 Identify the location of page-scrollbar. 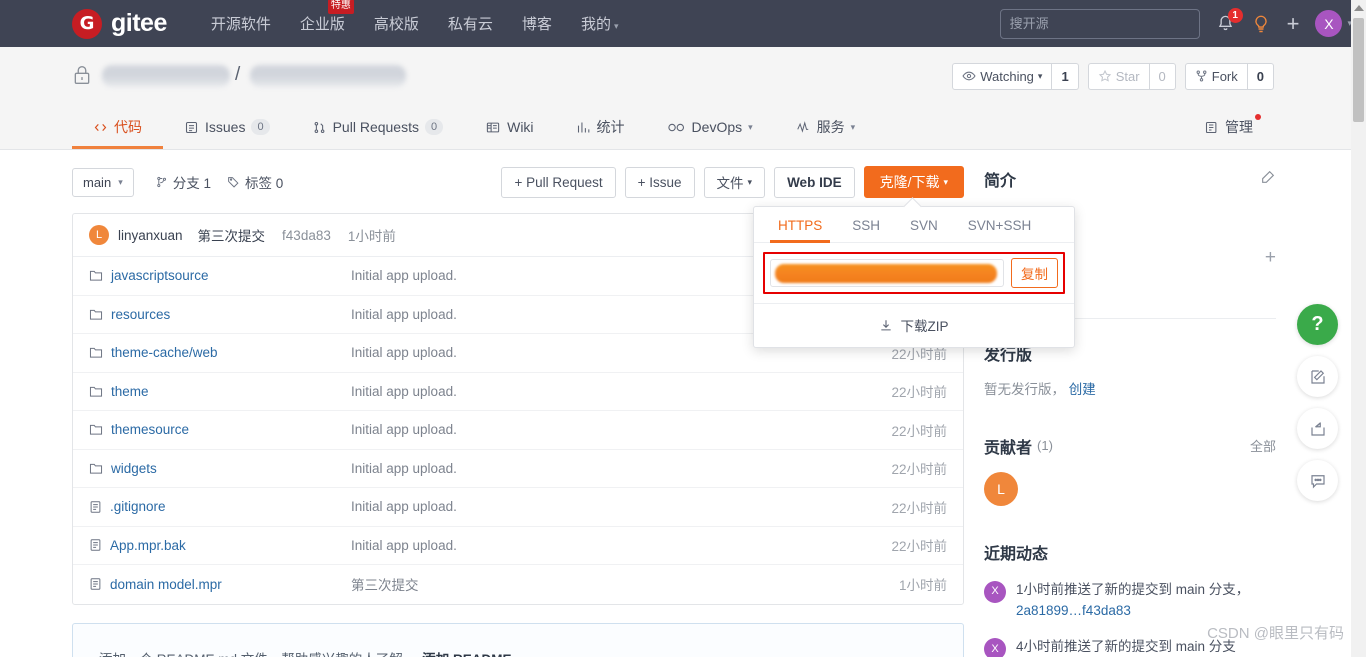
(1358, 328).